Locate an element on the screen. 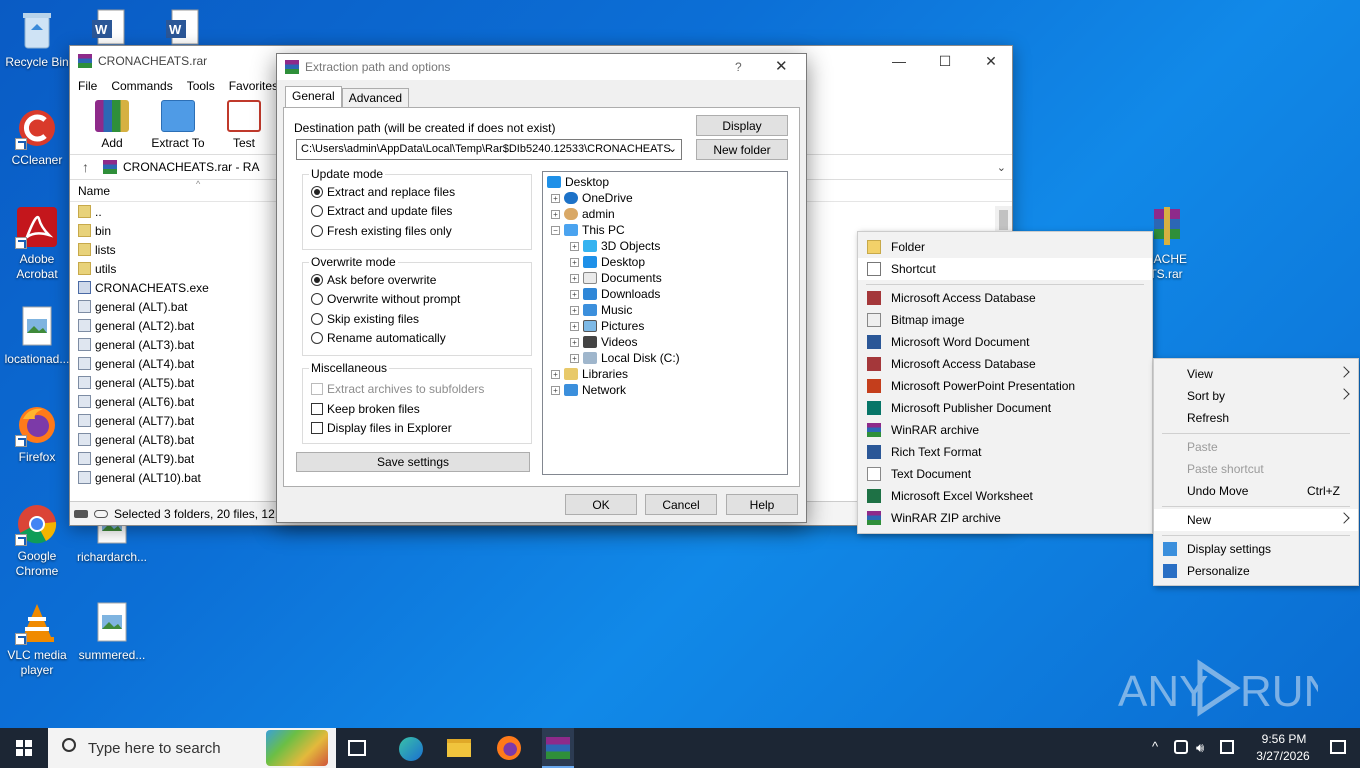 The height and width of the screenshot is (768, 1360). radio-fresh-existing: Fresh existing files only is located at coordinates (381, 231).